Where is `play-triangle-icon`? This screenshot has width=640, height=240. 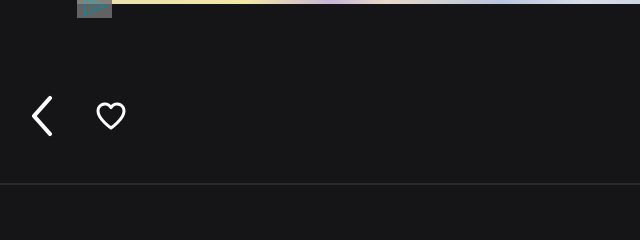 play-triangle-icon is located at coordinates (96, 8).